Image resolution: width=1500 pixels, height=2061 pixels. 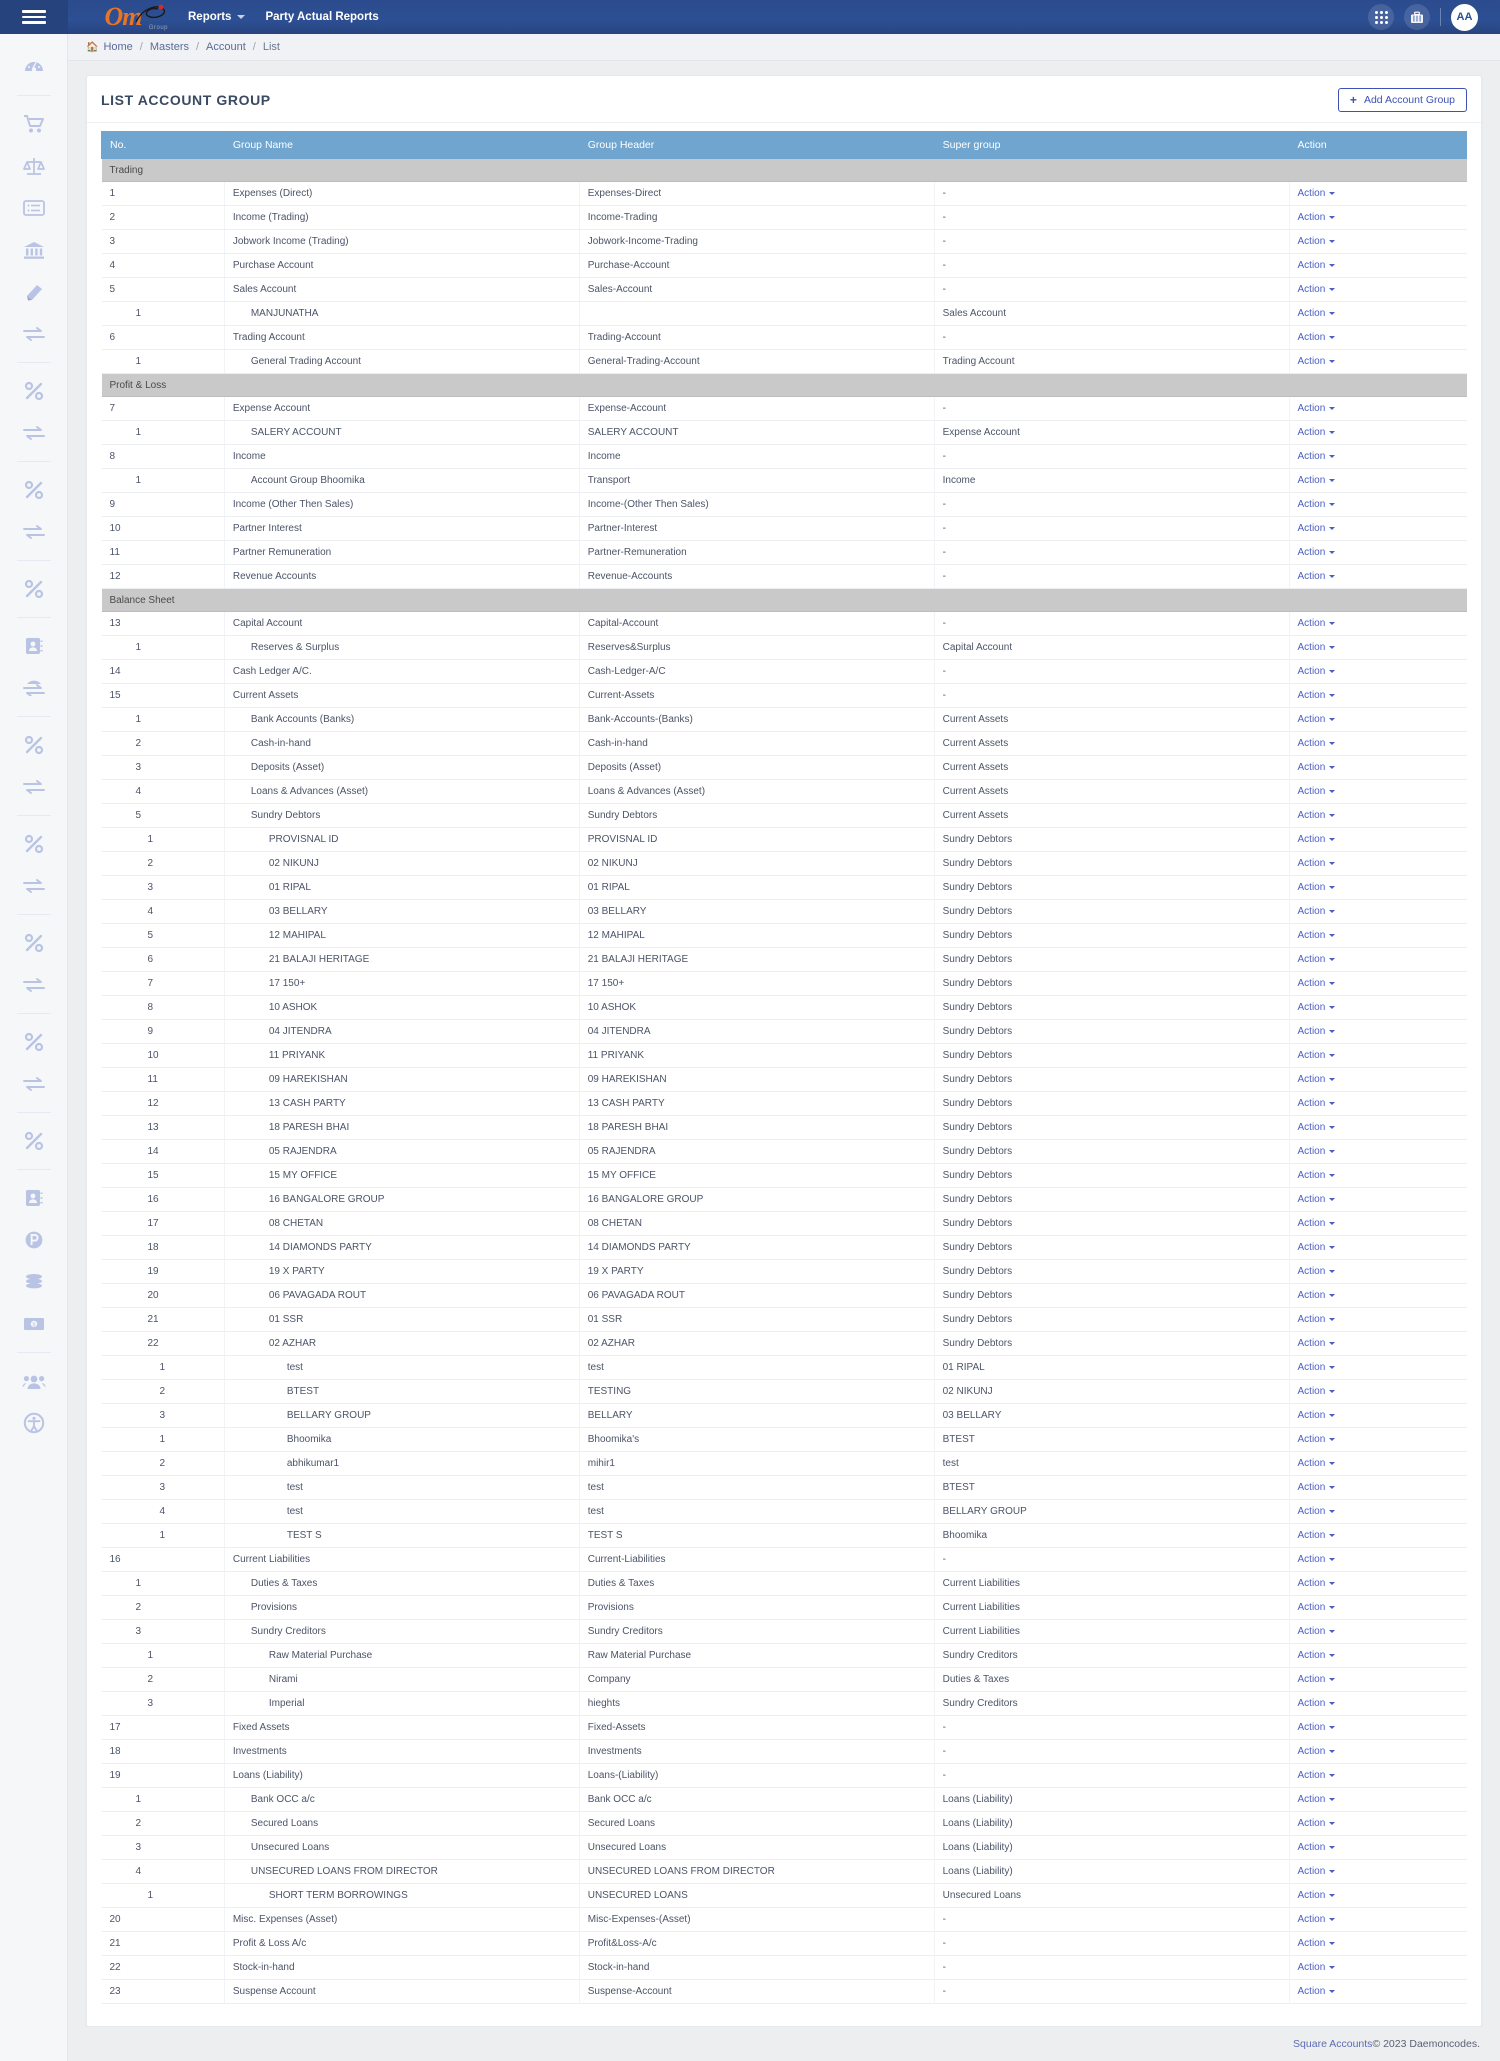 What do you see at coordinates (1417, 17) in the screenshot?
I see `briefcase-button` at bounding box center [1417, 17].